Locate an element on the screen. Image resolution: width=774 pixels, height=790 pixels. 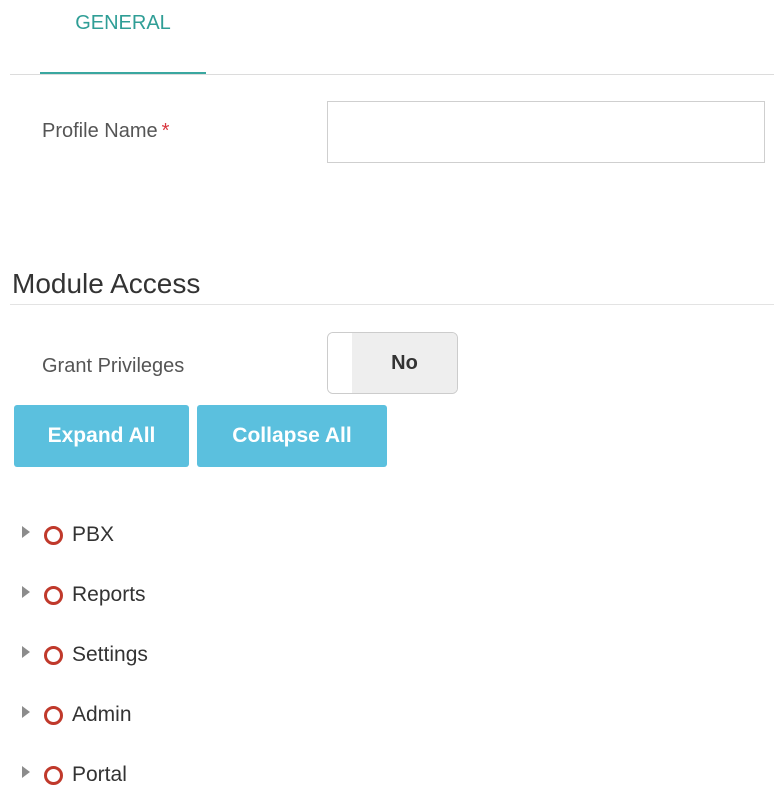
toggle-state-label: No is located at coordinates (404, 363).